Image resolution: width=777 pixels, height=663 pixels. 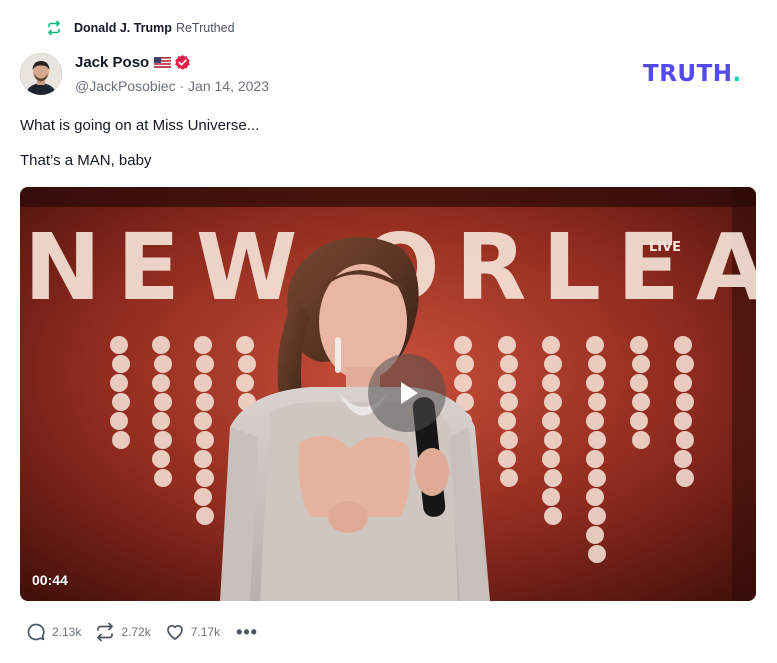 I want to click on handle-date: @JackPosobiec · Jan 14, 2023, so click(x=172, y=86).